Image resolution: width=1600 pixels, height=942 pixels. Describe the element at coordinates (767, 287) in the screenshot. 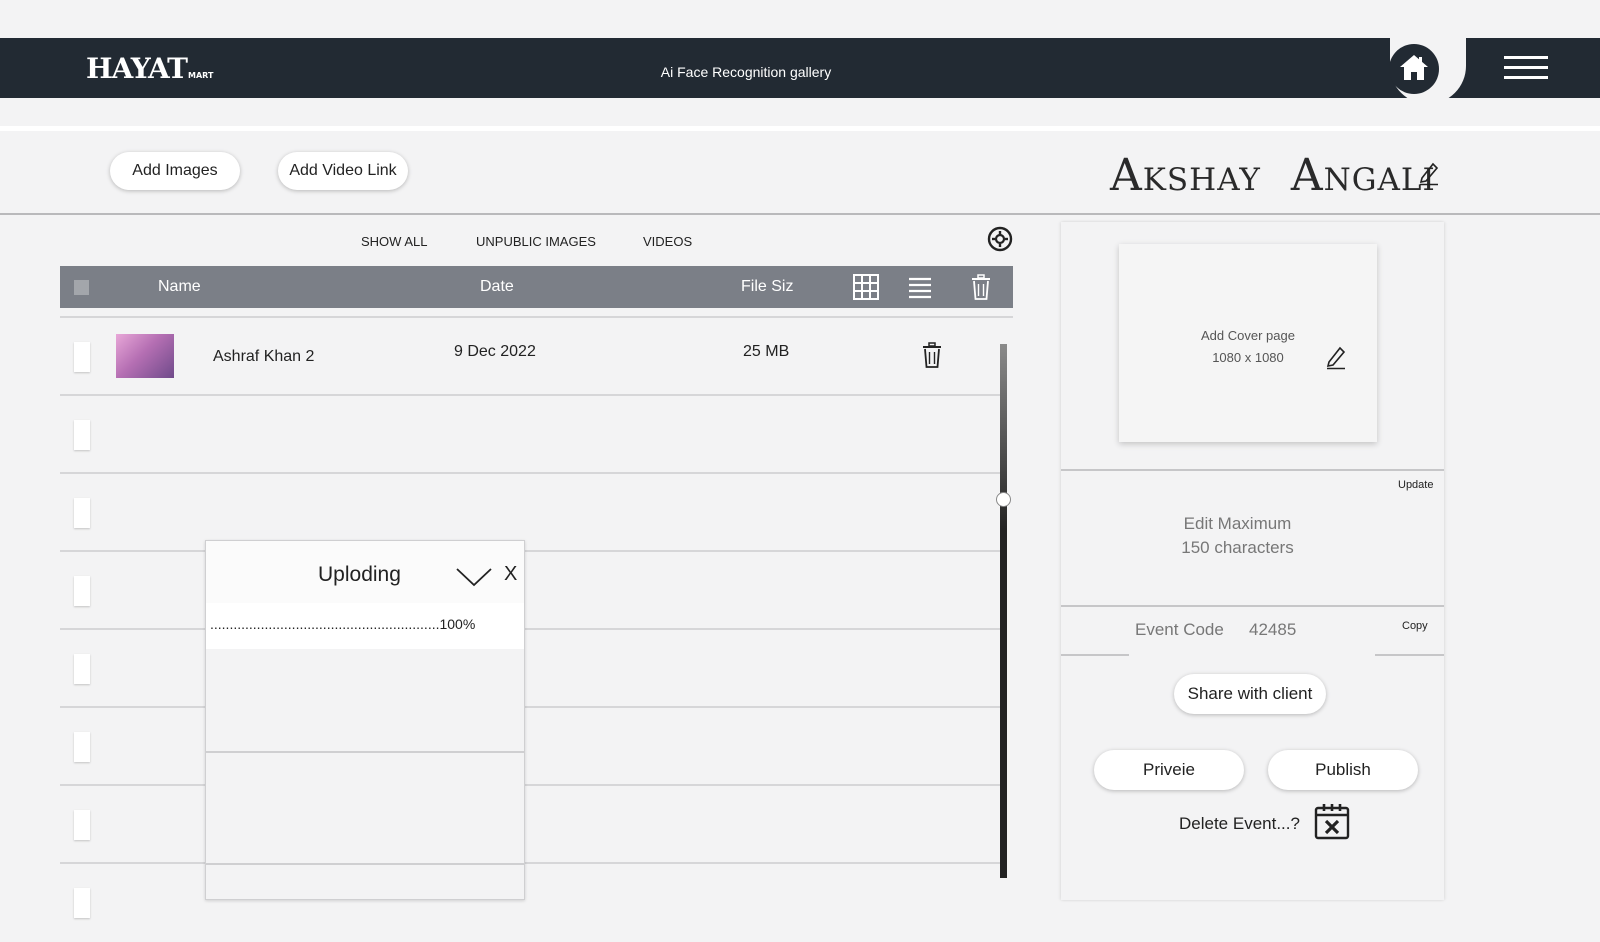

I see `column-file-size: File Siz` at that location.